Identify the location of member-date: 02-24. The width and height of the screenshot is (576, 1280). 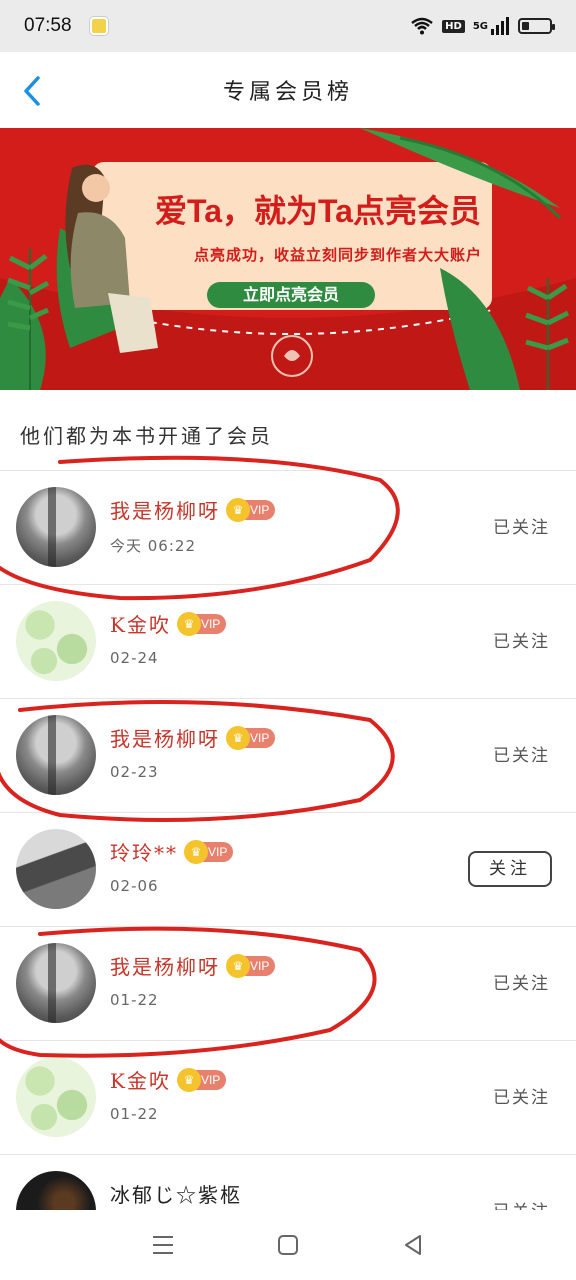
(134, 658).